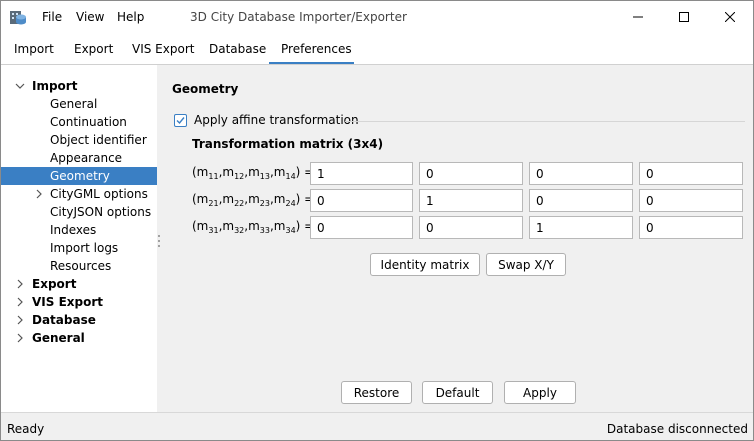 The width and height of the screenshot is (754, 441). What do you see at coordinates (425, 264) in the screenshot?
I see `identity-matrix-button: Identity matrix` at bounding box center [425, 264].